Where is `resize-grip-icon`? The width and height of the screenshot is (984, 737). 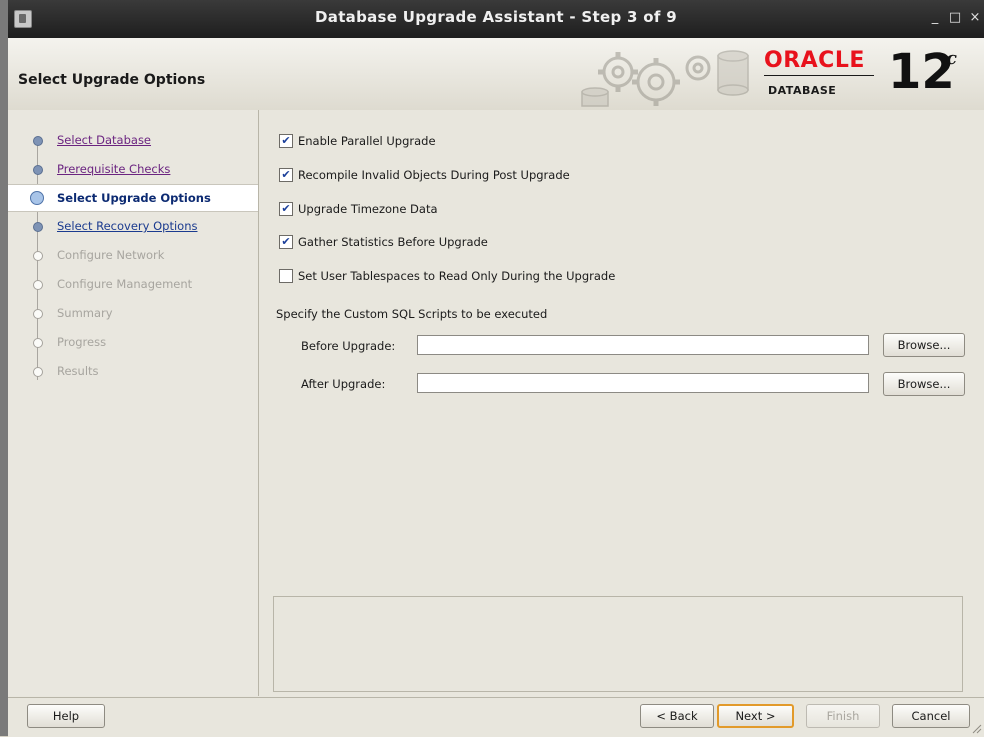
resize-grip-icon is located at coordinates (976, 728).